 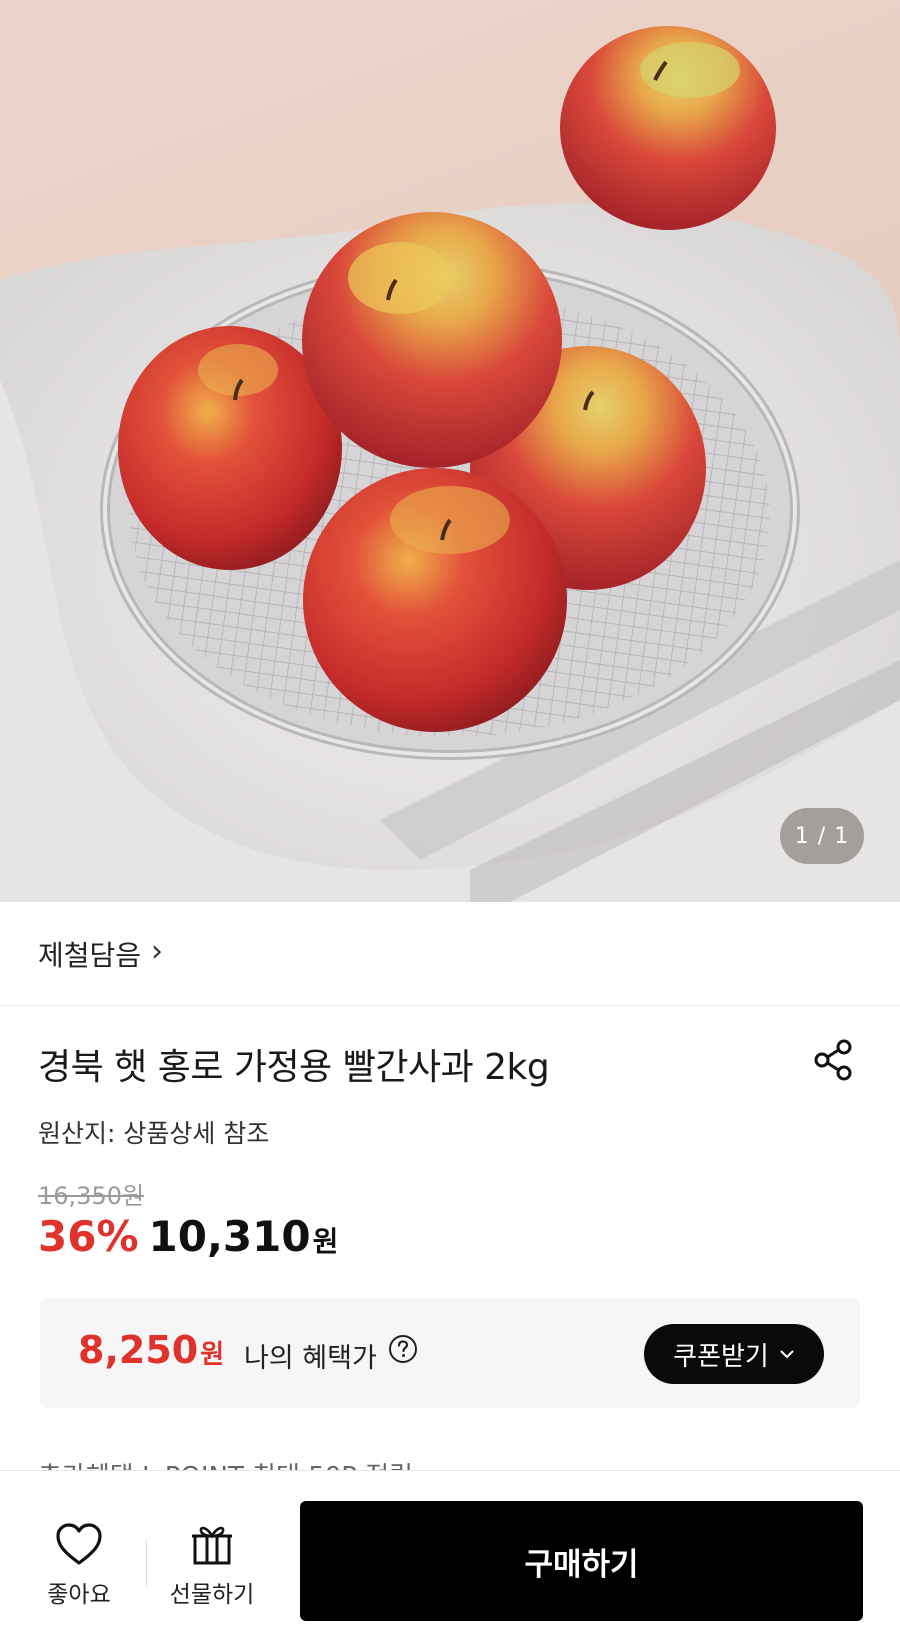 I want to click on like-button: 좋아요, so click(x=79, y=1565).